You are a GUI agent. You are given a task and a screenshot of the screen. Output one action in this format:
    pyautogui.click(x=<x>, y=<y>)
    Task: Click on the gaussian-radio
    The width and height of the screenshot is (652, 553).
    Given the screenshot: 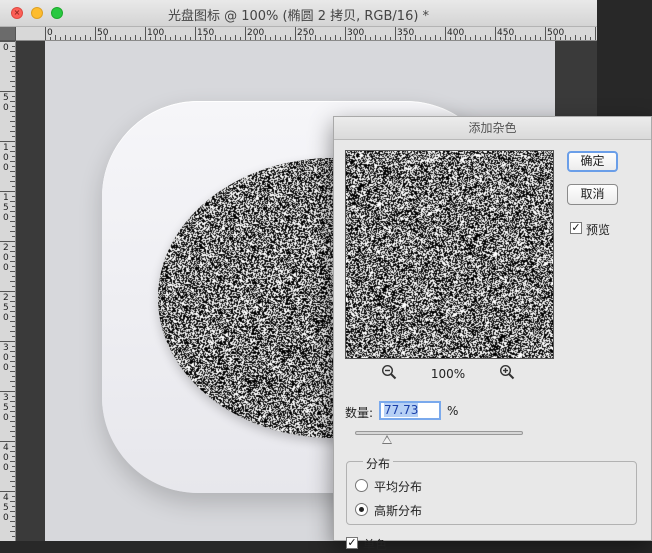 What is the action you would take?
    pyautogui.click(x=361, y=509)
    